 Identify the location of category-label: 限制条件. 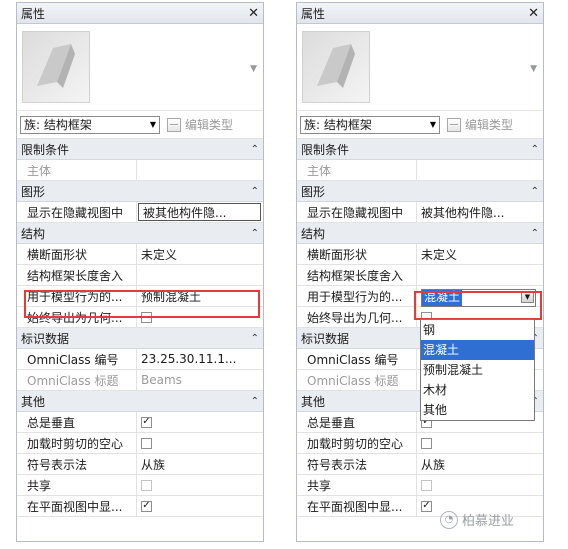
(45, 149).